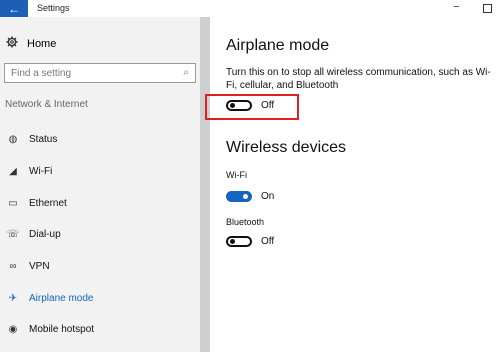  What do you see at coordinates (250, 8) in the screenshot?
I see `title-bar: ← Settings −` at bounding box center [250, 8].